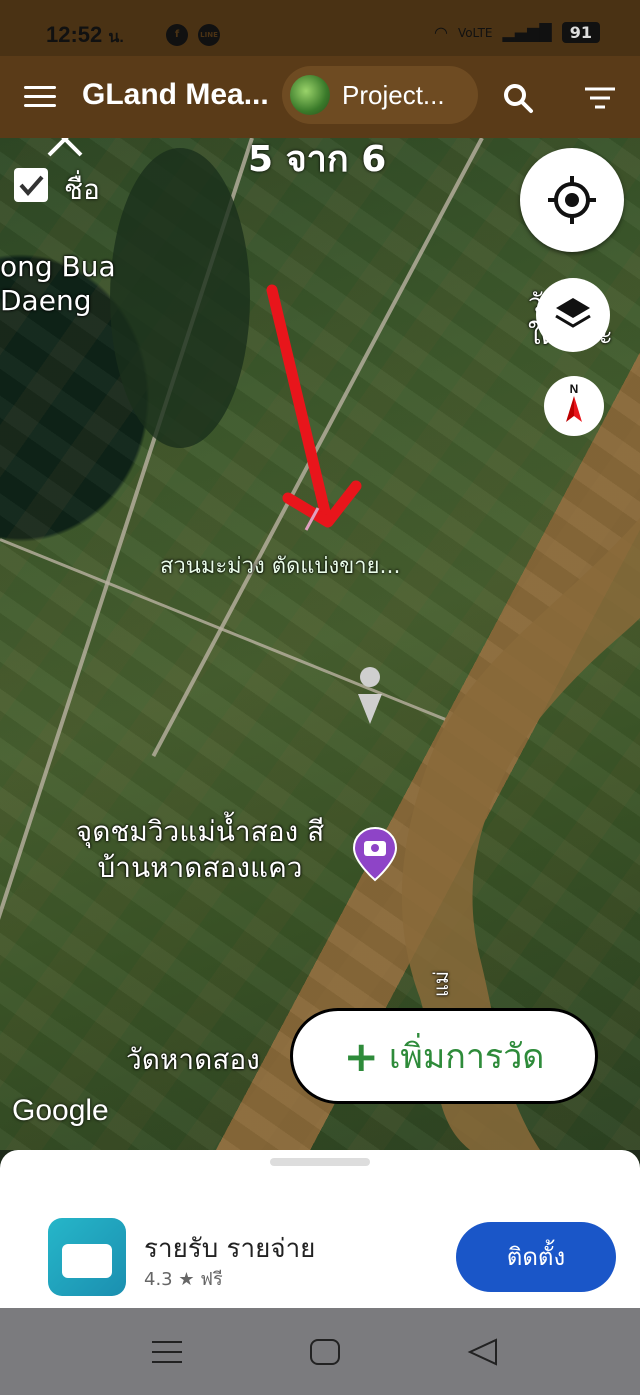 This screenshot has width=640, height=1395. What do you see at coordinates (82, 189) in the screenshot?
I see `name-toggle-label: ชื่อ` at bounding box center [82, 189].